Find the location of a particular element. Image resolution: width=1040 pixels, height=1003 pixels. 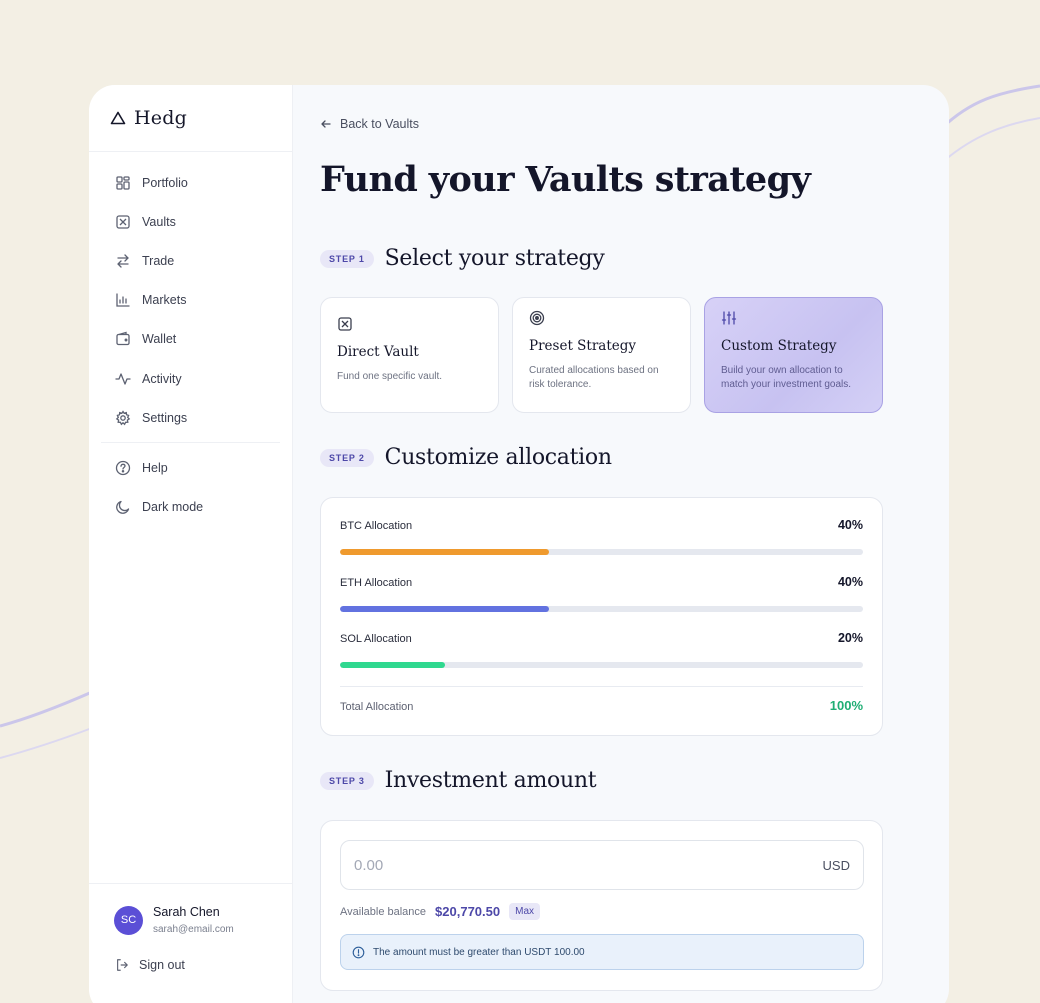

allocation-fill is located at coordinates (392, 665).